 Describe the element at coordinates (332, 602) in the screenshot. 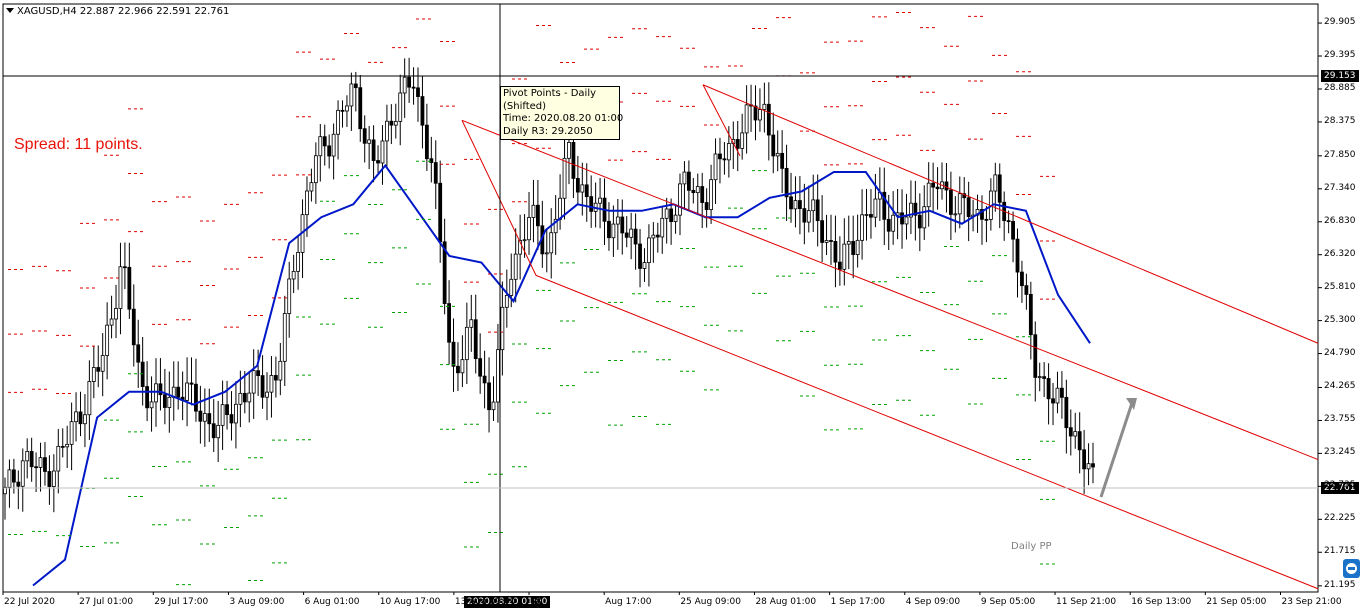

I see `x-tick-label: 6 Aug 01:00` at that location.